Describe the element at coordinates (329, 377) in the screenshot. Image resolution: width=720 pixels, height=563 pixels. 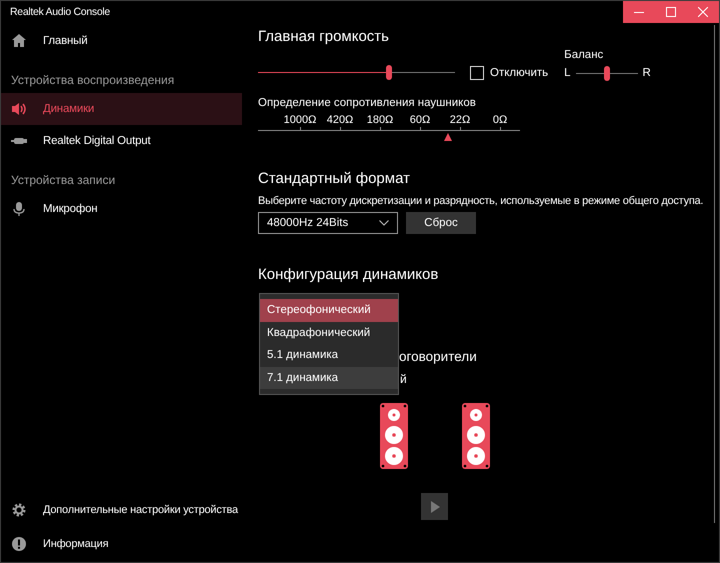
I see `menu-item: 7.1 динамика` at that location.